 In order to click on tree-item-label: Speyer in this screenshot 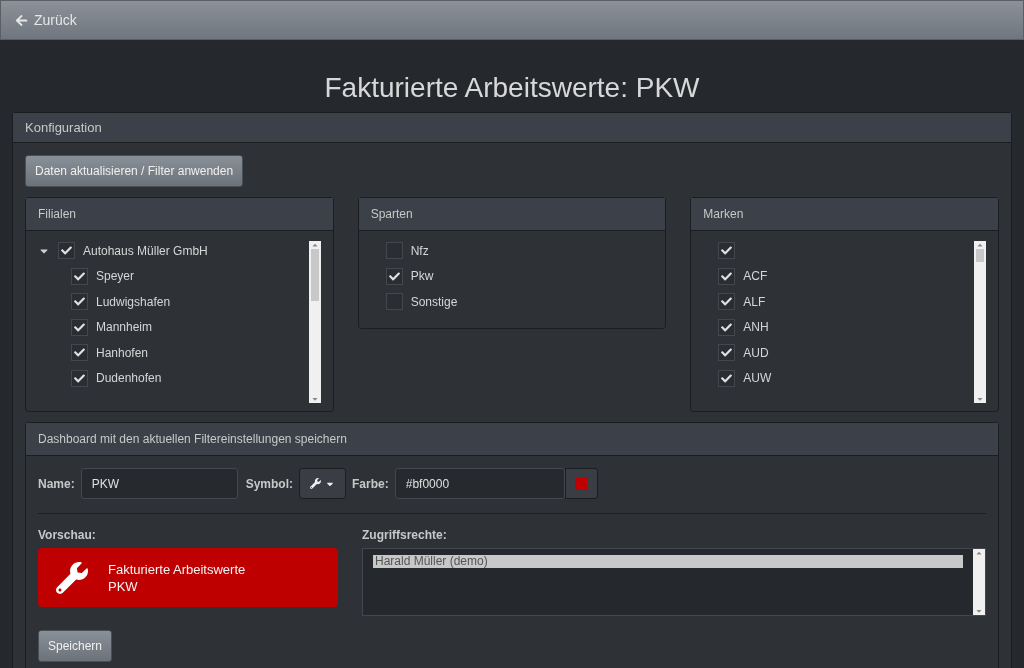, I will do `click(115, 276)`.